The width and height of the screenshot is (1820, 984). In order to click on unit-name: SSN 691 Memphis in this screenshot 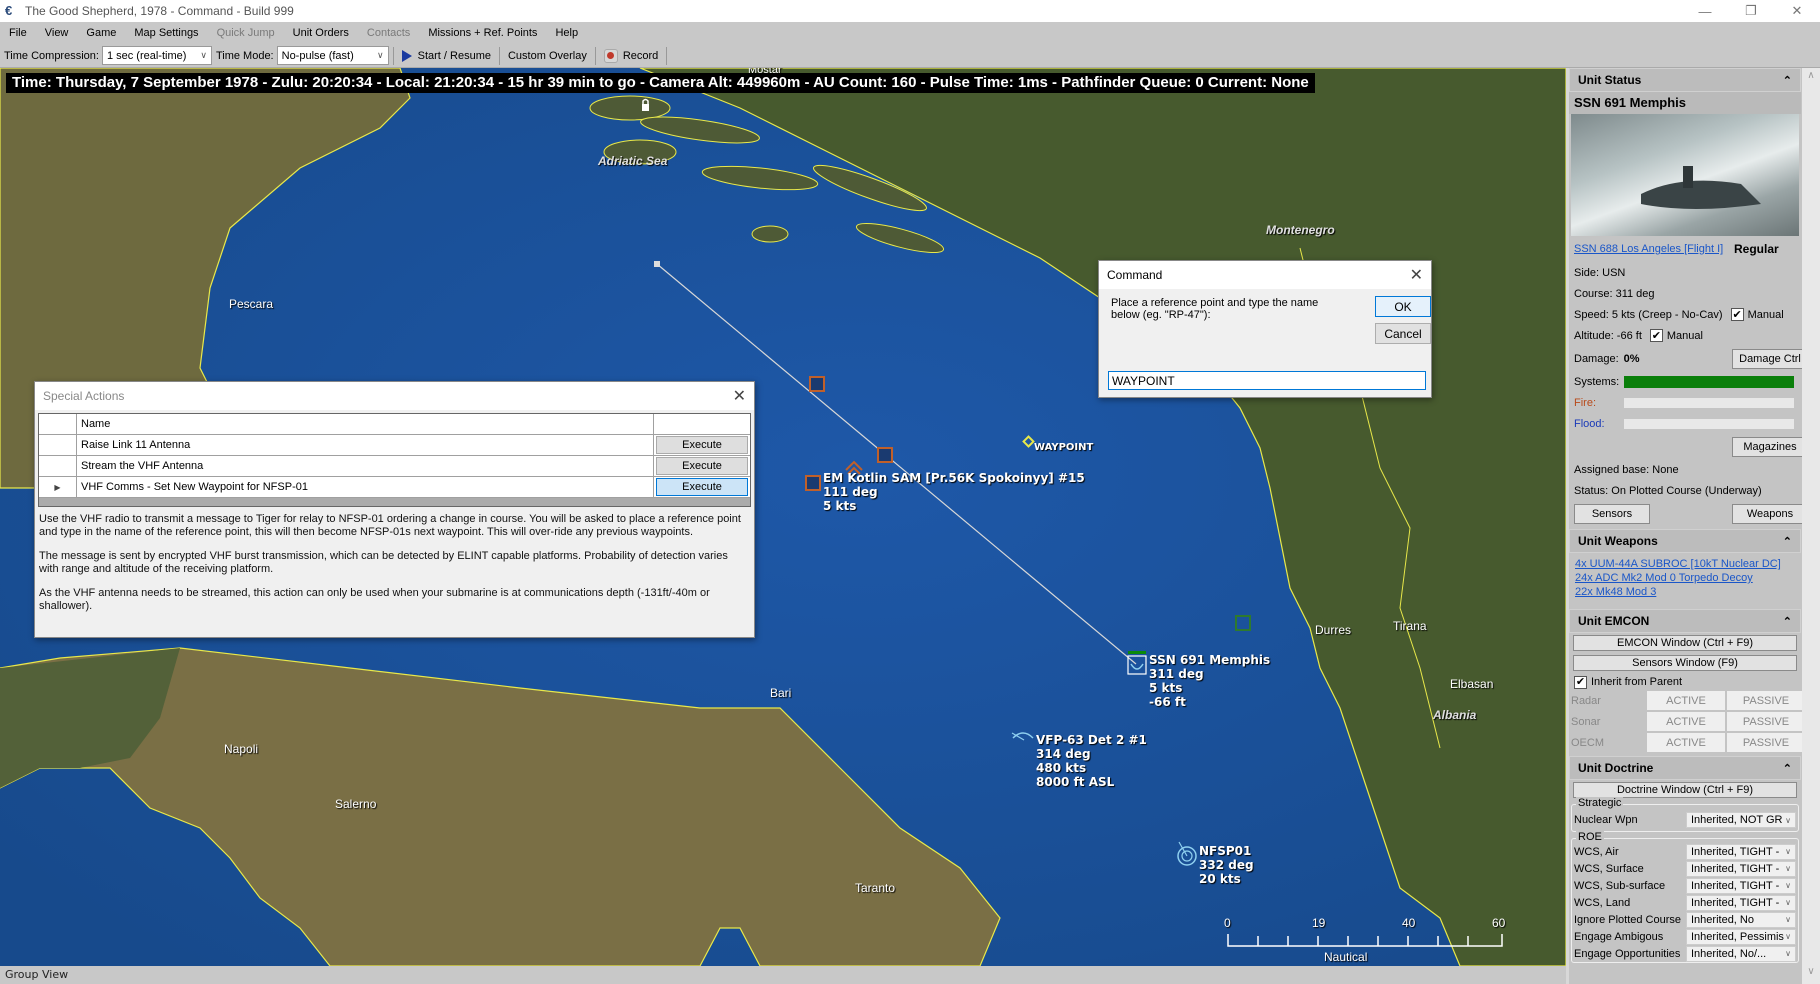, I will do `click(1685, 103)`.